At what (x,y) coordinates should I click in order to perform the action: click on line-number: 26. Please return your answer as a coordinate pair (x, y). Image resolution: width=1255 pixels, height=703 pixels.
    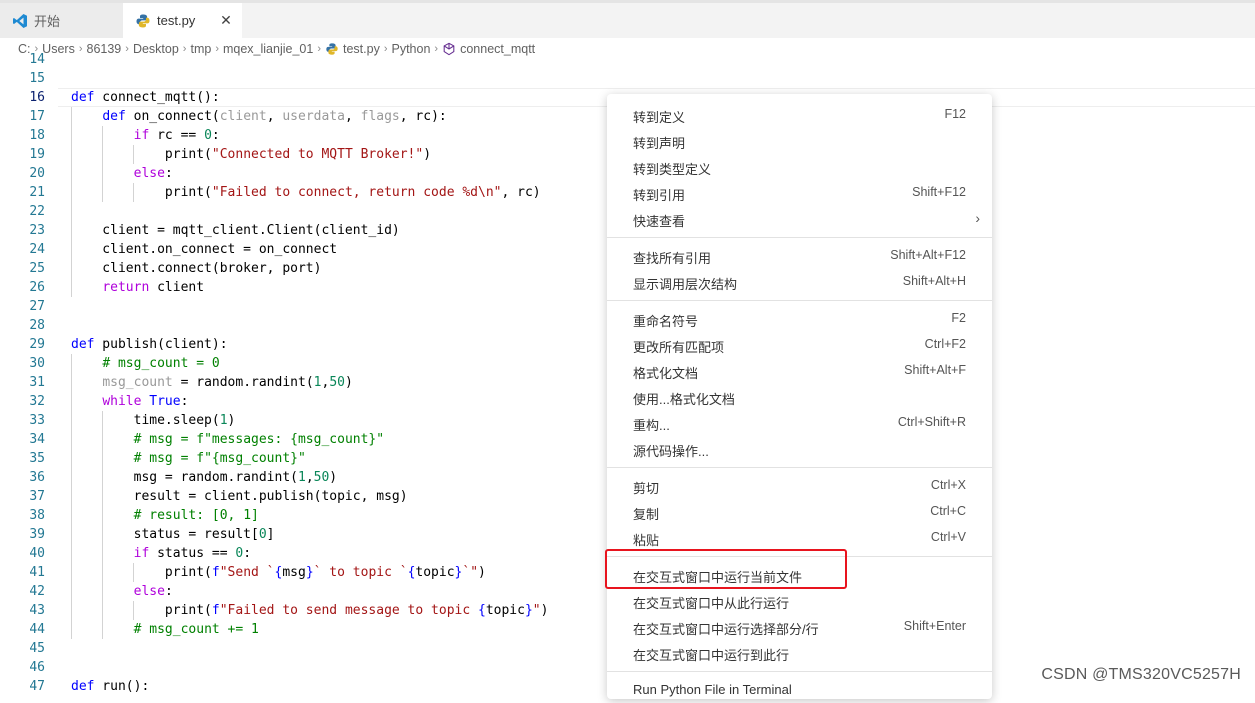
    Looking at the image, I should click on (37, 287).